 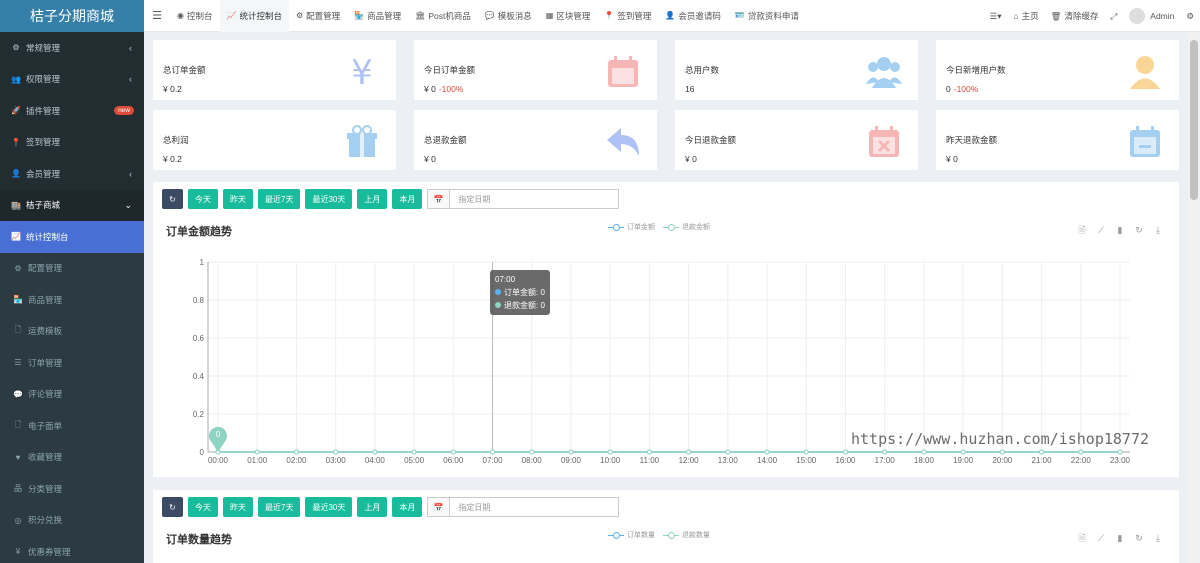 What do you see at coordinates (184, 70) in the screenshot?
I see `stat-label: 总订单金额` at bounding box center [184, 70].